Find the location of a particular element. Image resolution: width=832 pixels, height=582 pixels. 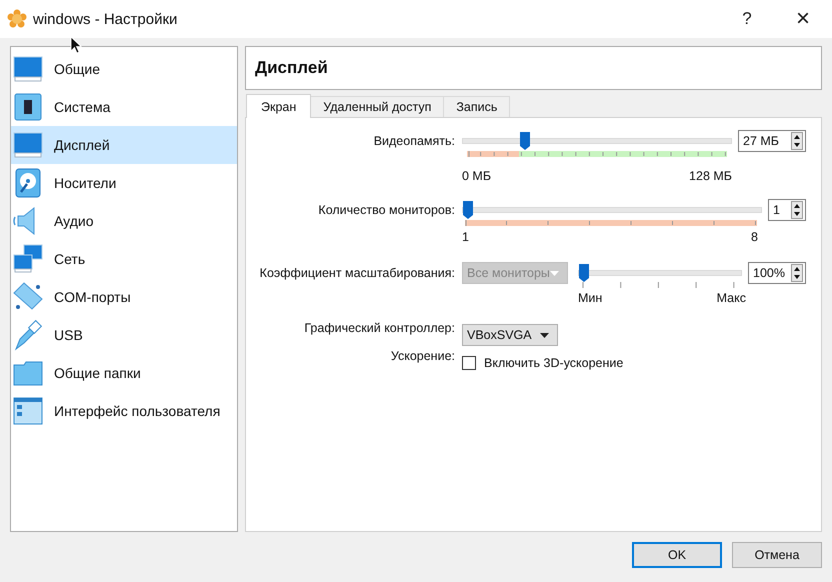

max-label: Макс is located at coordinates (731, 298).